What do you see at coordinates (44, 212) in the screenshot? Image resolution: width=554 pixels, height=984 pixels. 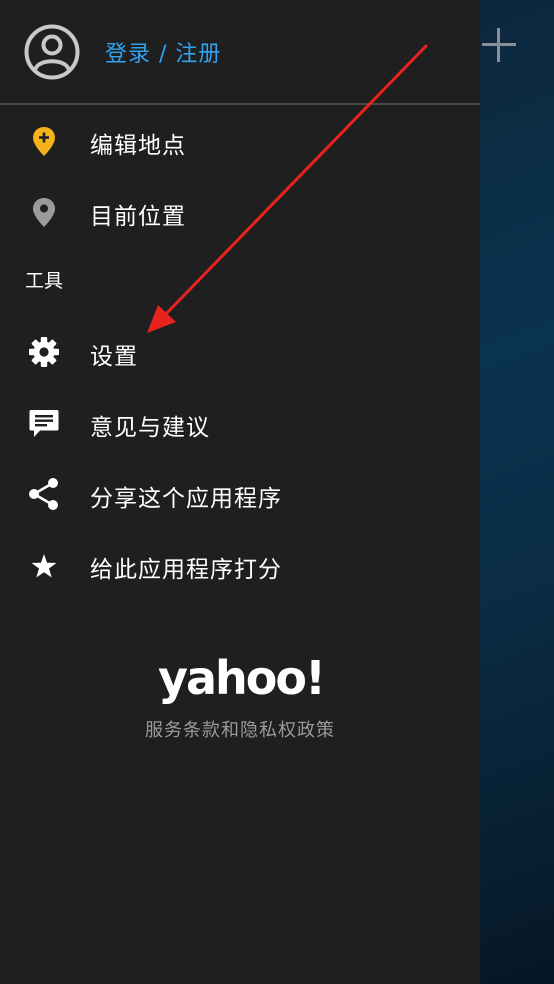 I see `location-pin-icon` at bounding box center [44, 212].